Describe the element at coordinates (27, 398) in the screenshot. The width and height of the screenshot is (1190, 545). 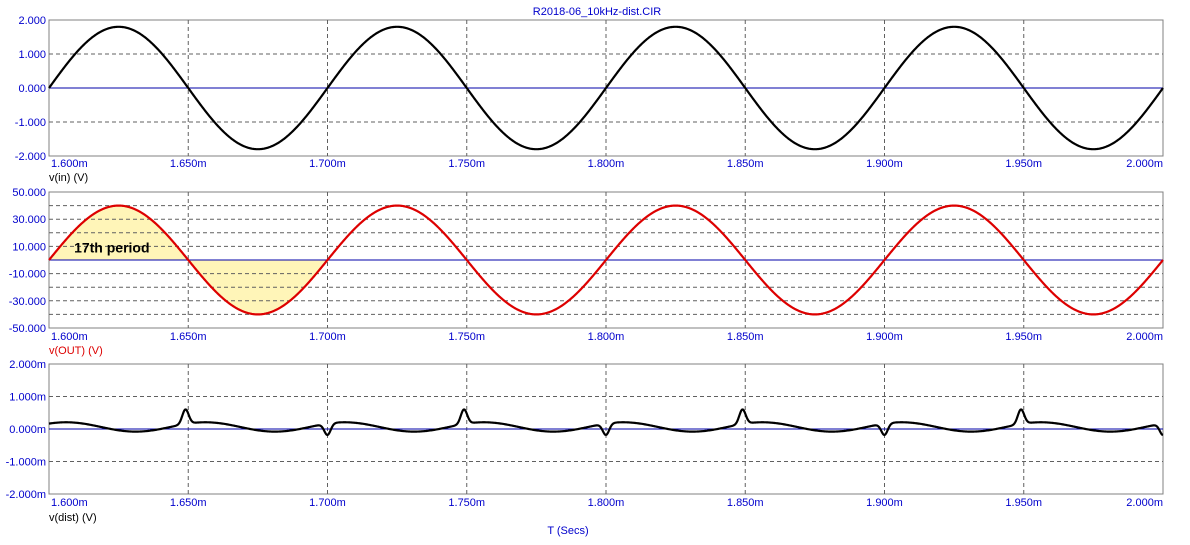
I see `y-tick-label: 1.000m` at that location.